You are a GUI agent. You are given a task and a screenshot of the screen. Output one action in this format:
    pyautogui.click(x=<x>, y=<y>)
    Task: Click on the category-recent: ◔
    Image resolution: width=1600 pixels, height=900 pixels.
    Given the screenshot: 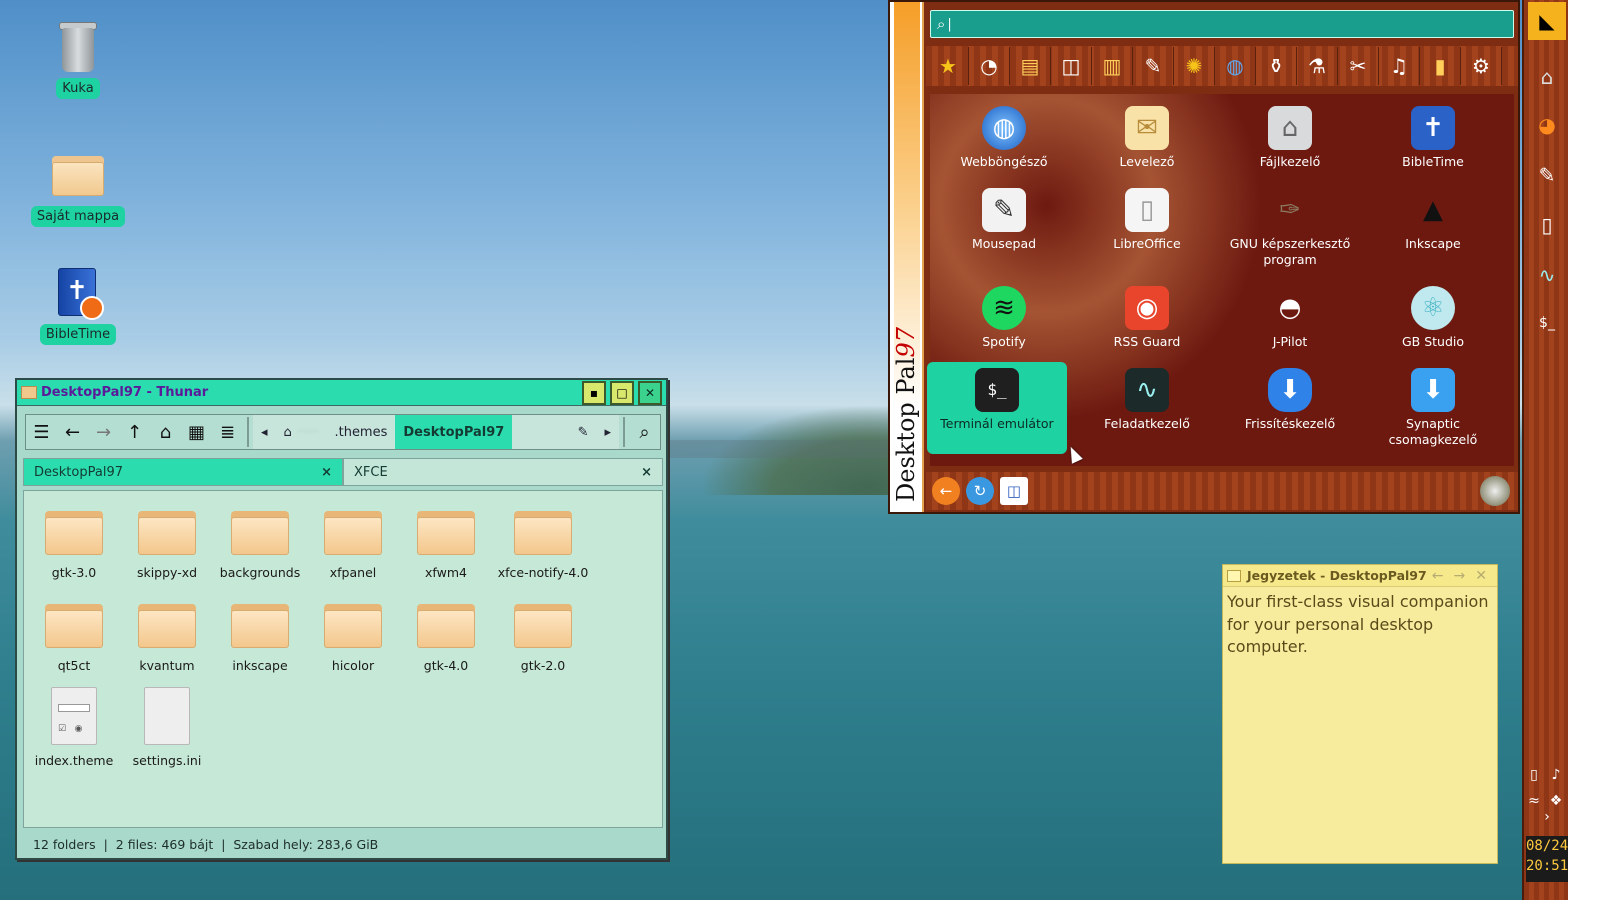 What is the action you would take?
    pyautogui.click(x=989, y=66)
    